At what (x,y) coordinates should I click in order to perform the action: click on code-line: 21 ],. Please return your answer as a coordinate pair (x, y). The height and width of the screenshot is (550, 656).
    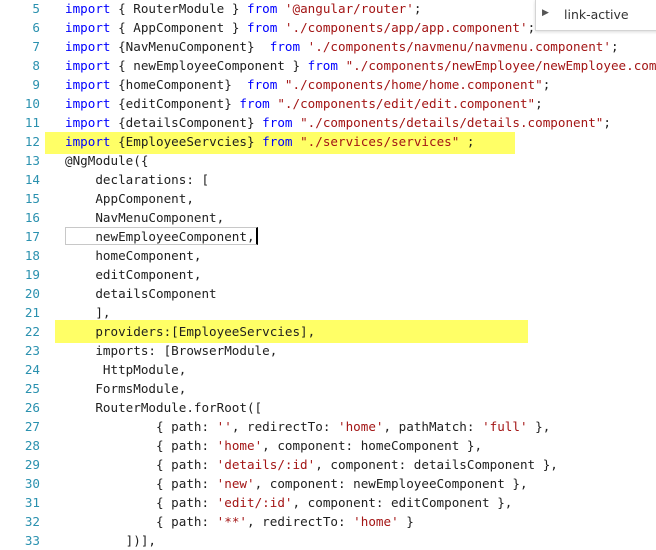
    Looking at the image, I should click on (328, 312).